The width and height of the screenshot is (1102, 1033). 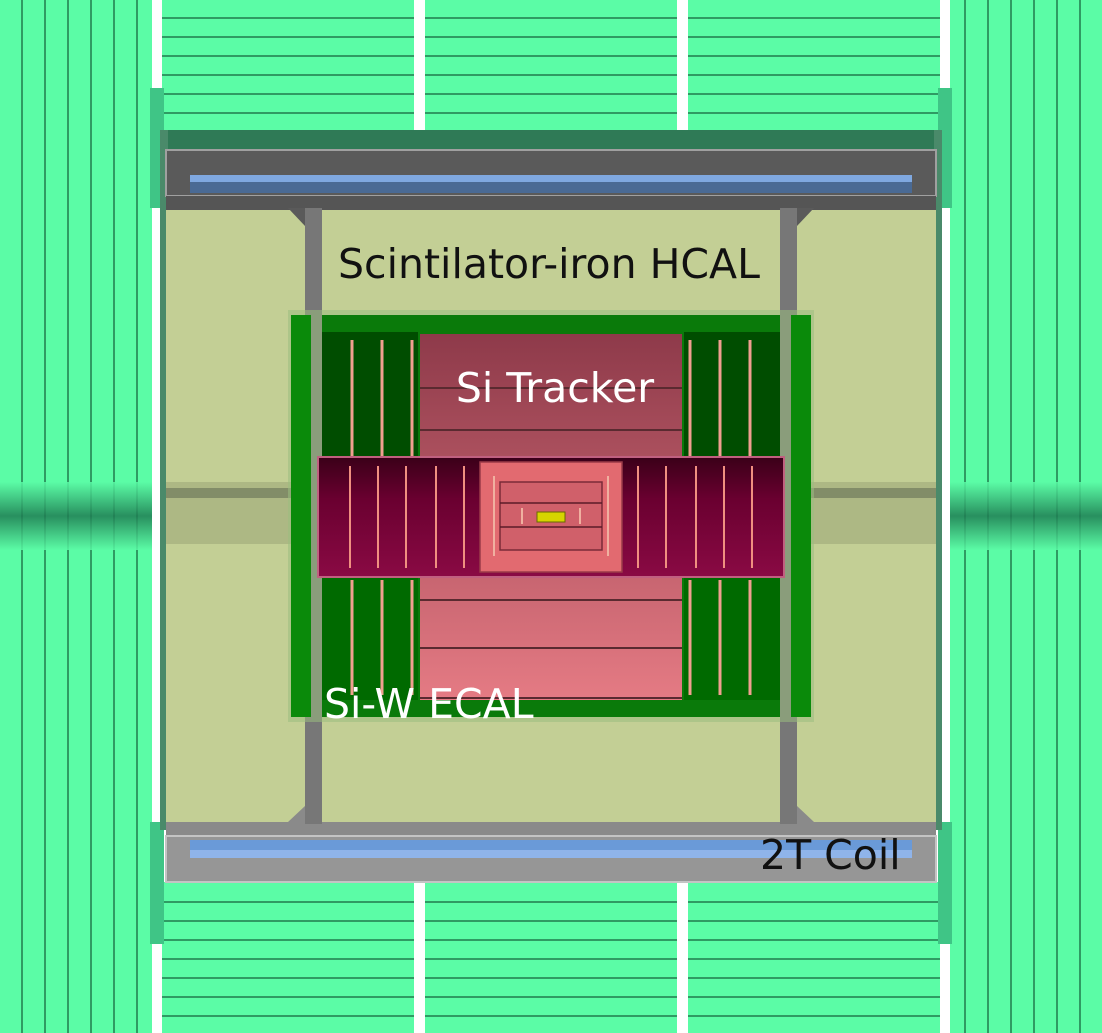 I want to click on label-2t-coil: 2T Coil, so click(x=830, y=855).